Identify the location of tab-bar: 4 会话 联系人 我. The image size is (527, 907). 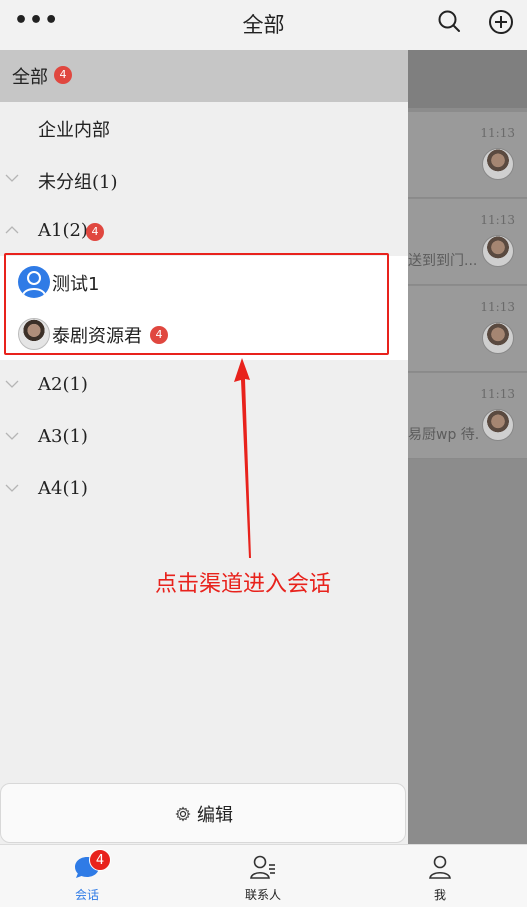
(263, 875).